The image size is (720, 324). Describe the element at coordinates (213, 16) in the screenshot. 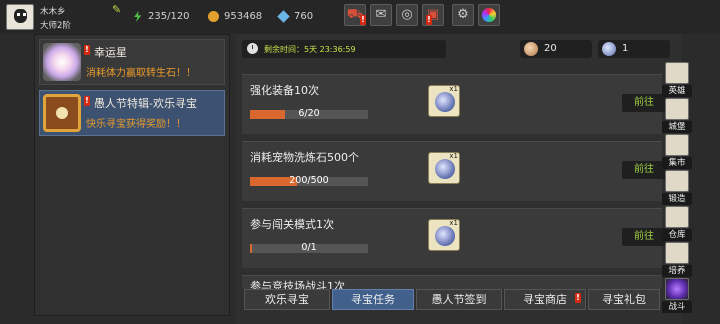

I see `gold-coin-icon` at that location.